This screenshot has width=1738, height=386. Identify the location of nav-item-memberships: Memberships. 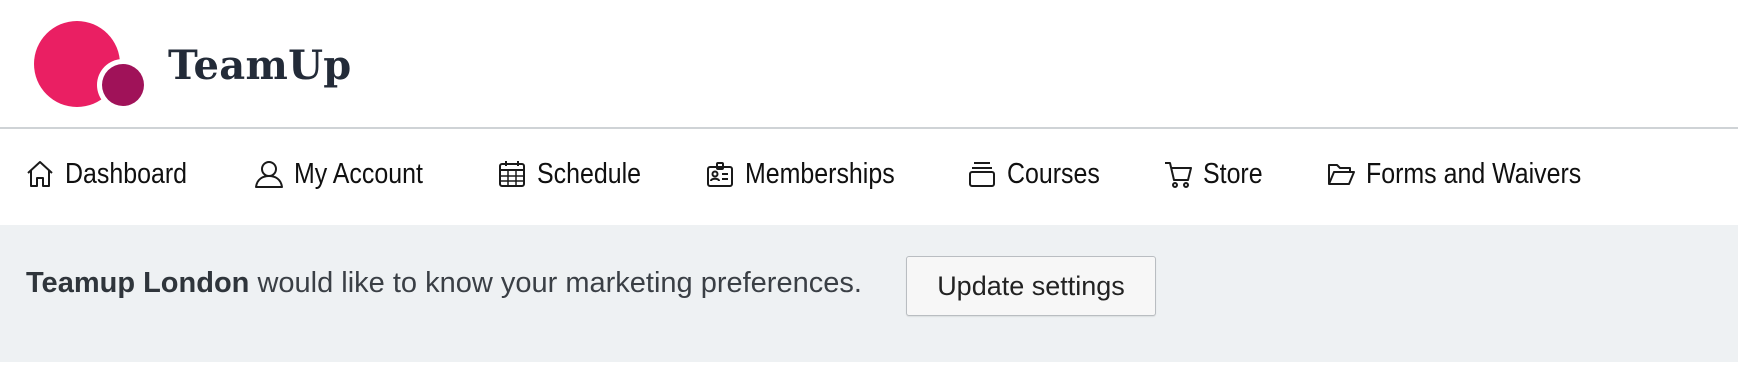
(812, 174).